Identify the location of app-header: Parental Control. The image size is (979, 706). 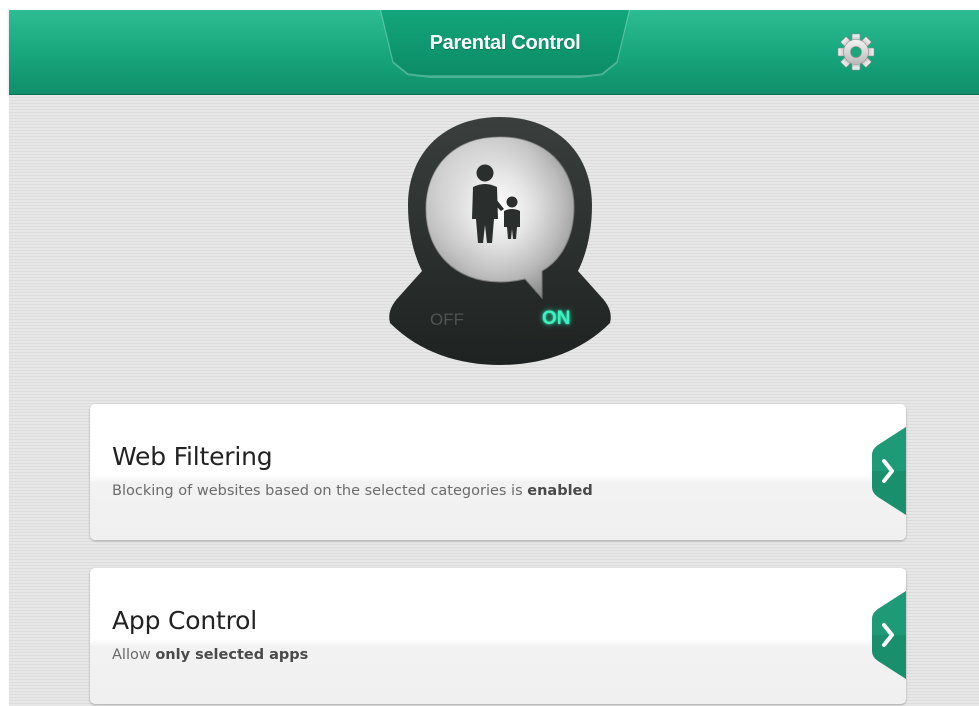
(494, 52).